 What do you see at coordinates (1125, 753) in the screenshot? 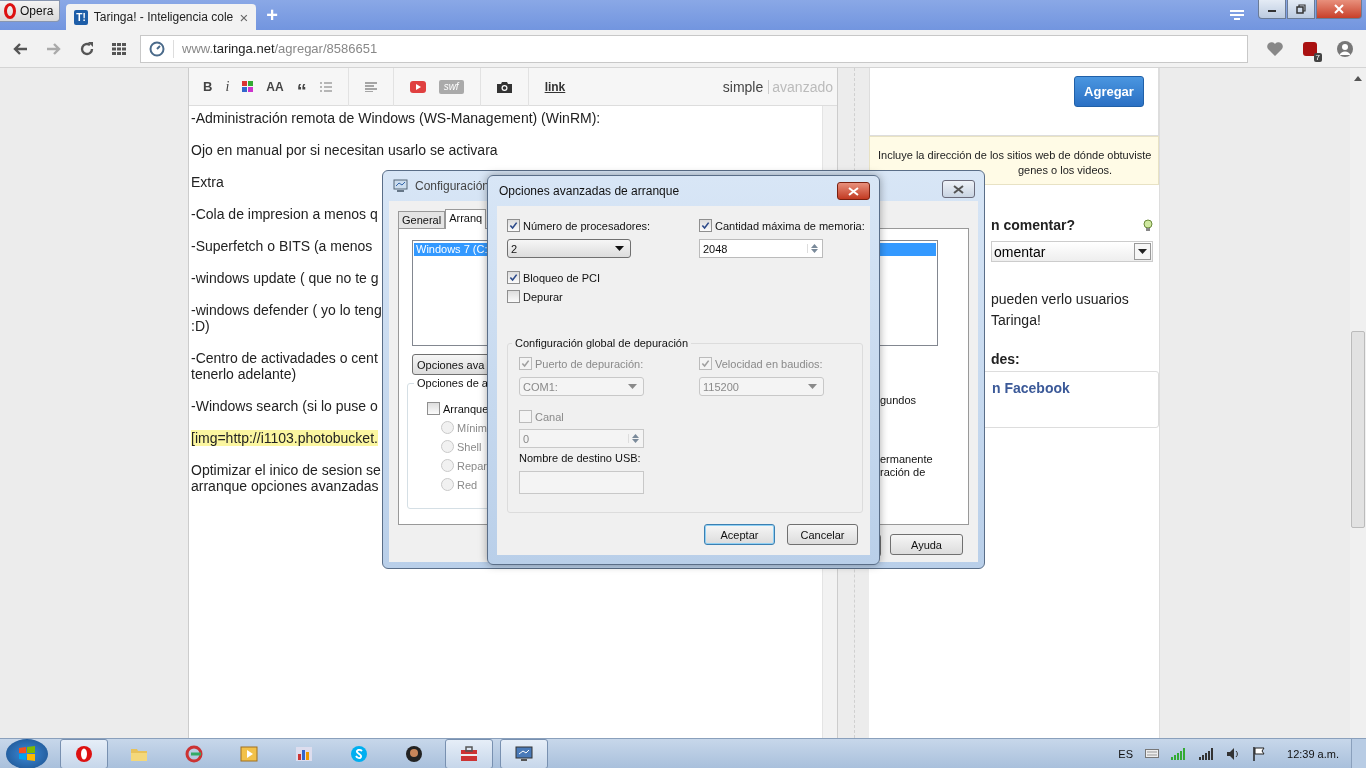
I see `language-indicator: ES` at bounding box center [1125, 753].